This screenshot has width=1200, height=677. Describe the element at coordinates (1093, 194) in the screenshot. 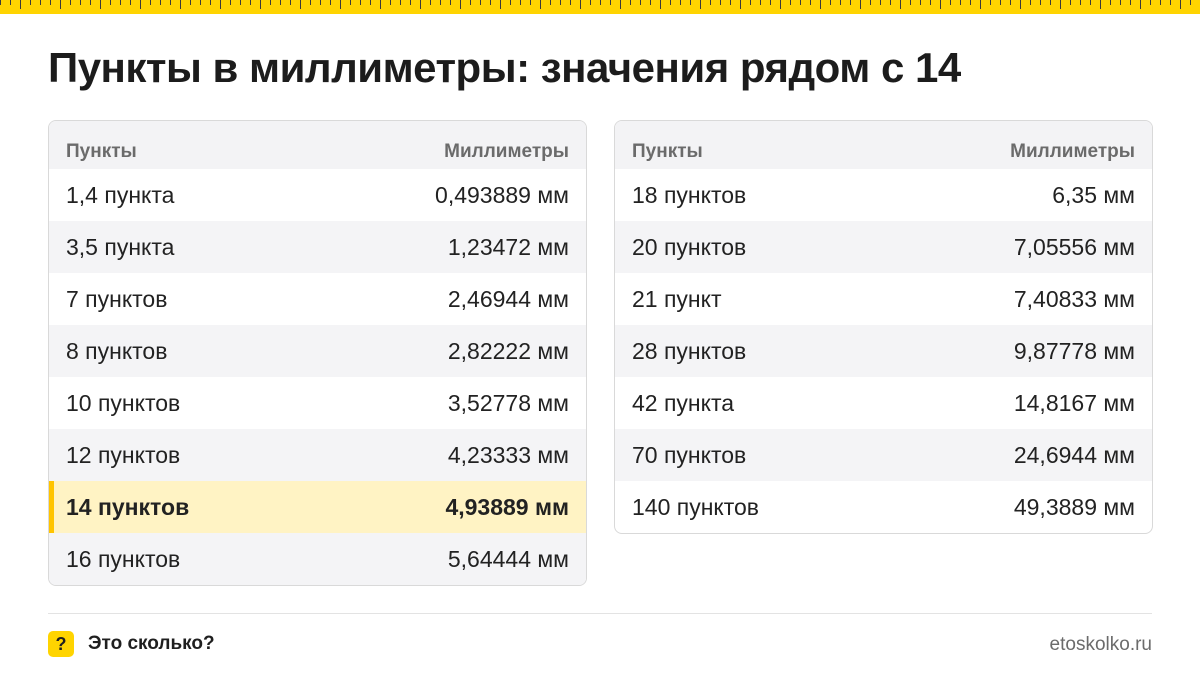

I see `mm-cell: 6,35 мм` at that location.